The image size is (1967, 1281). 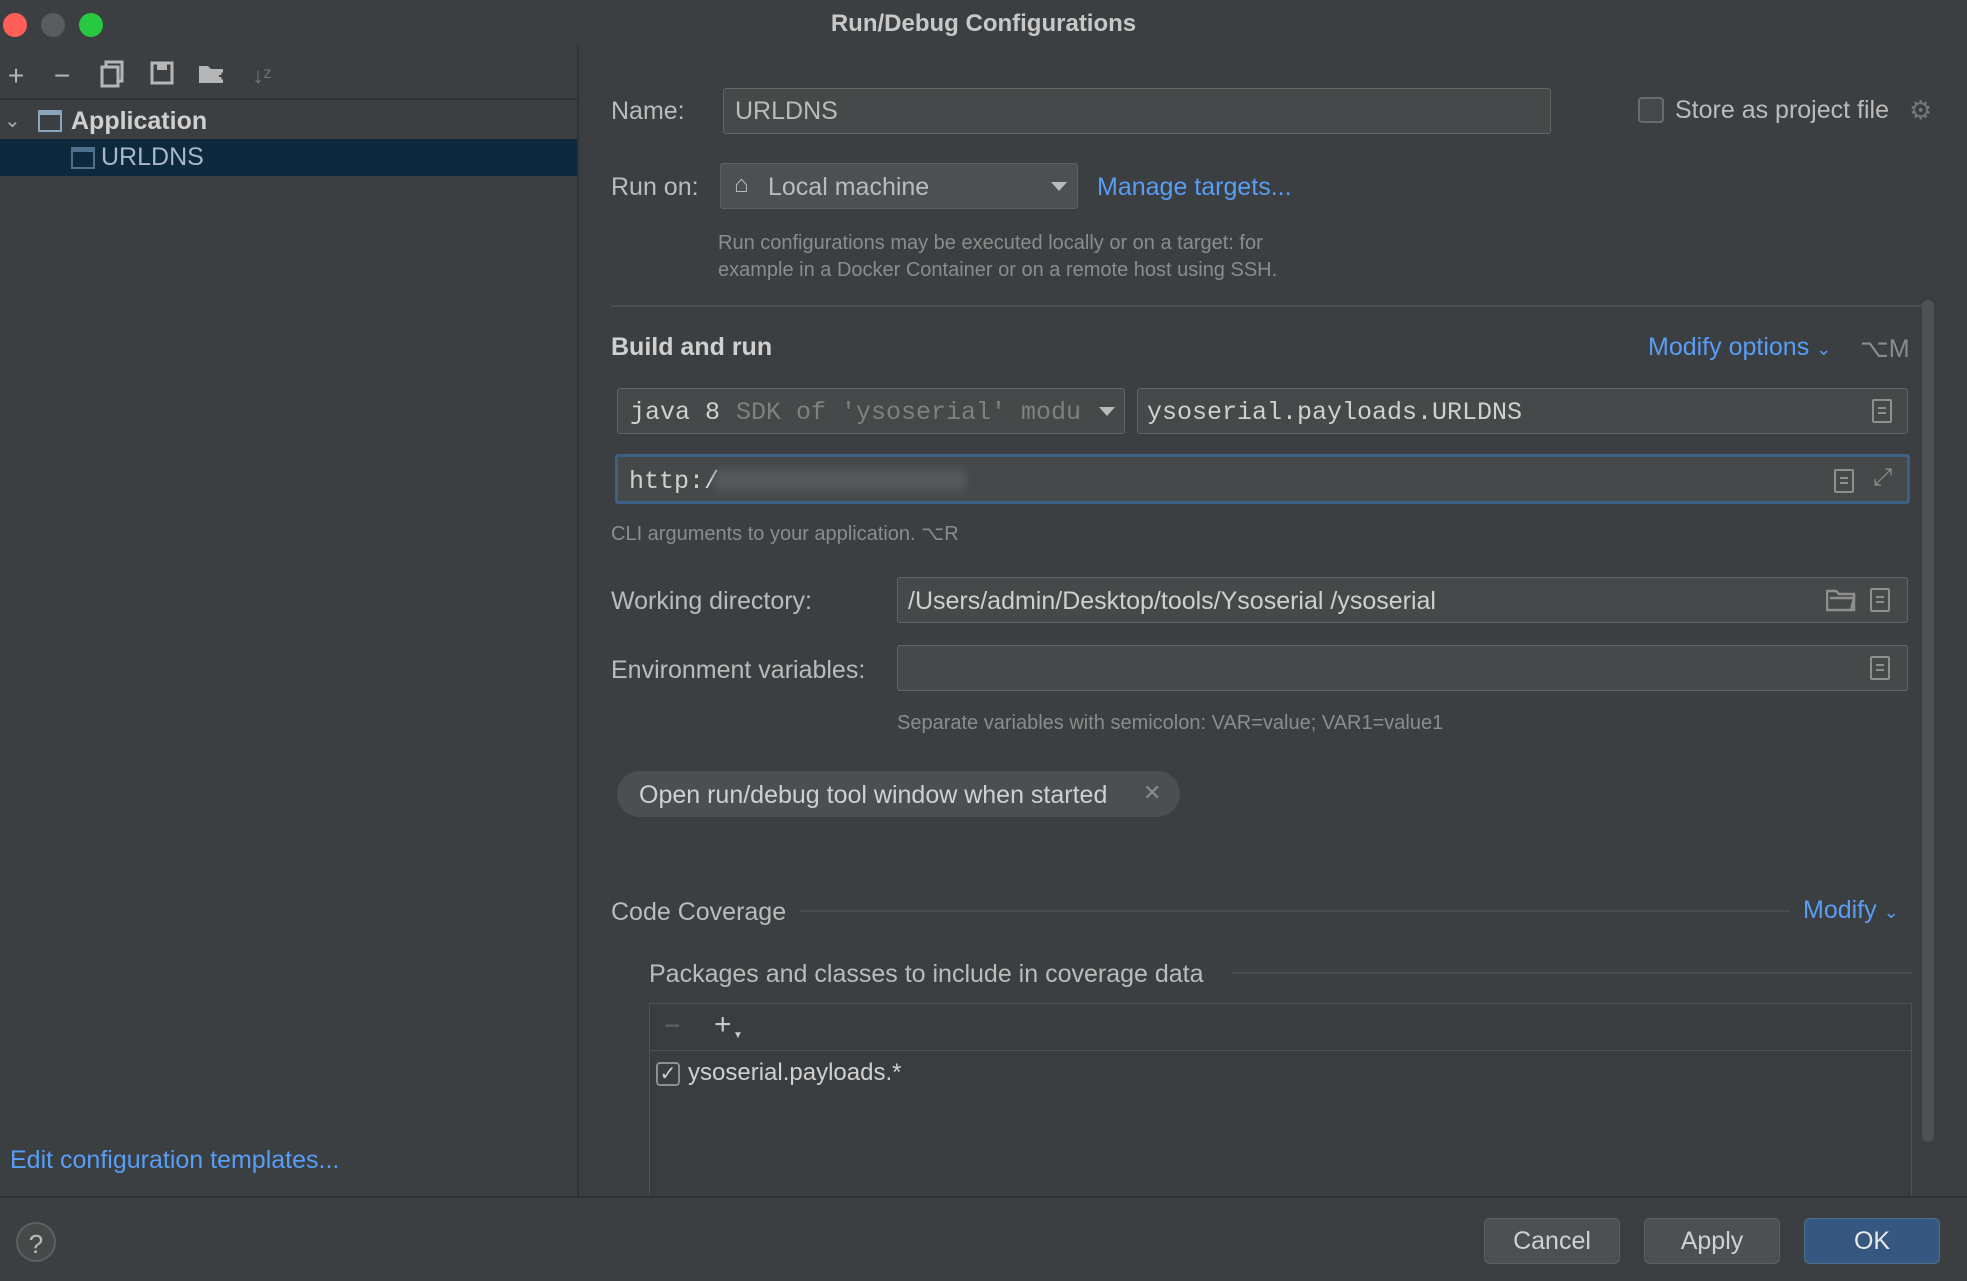 What do you see at coordinates (675, 412) in the screenshot?
I see `sdk-main-value: java 8` at bounding box center [675, 412].